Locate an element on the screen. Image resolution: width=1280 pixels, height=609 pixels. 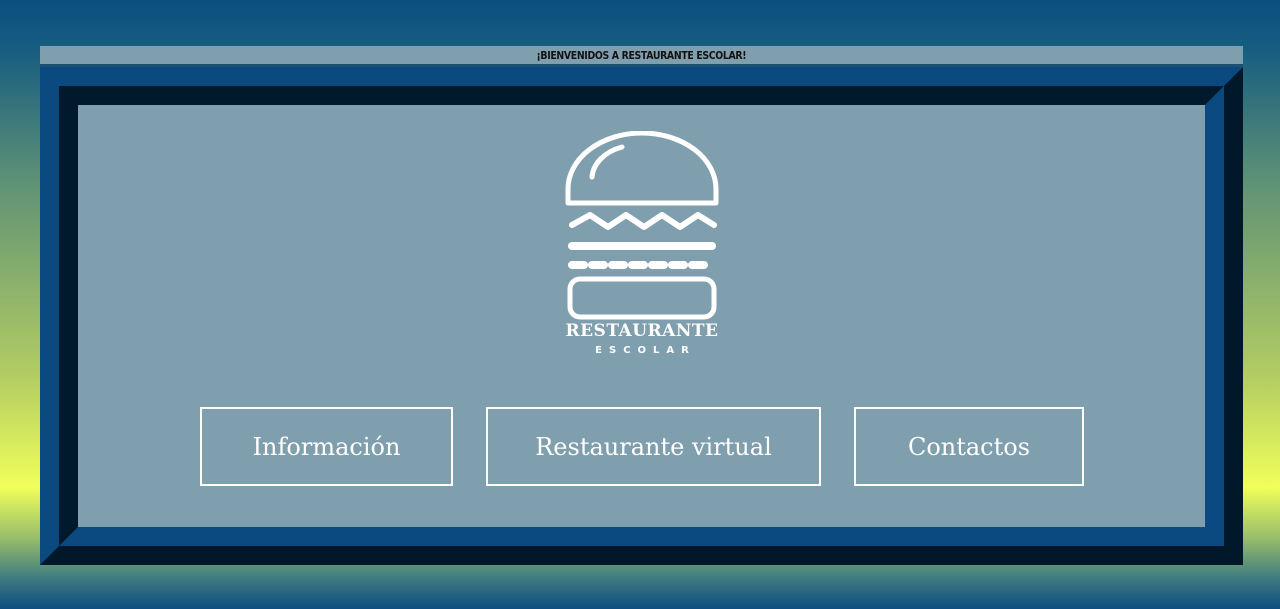
virtual-restaurant-button-label: Restaurante virtual is located at coordinates (653, 446).